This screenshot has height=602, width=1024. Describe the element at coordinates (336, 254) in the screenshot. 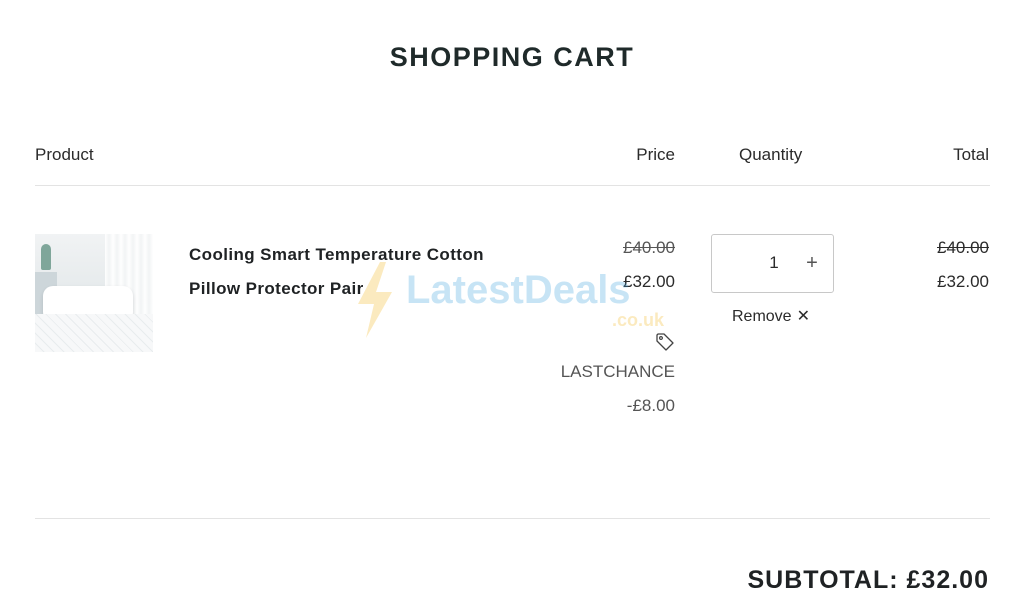

I see `product-name-line-1: Cooling Smart Temperature Cotton` at that location.